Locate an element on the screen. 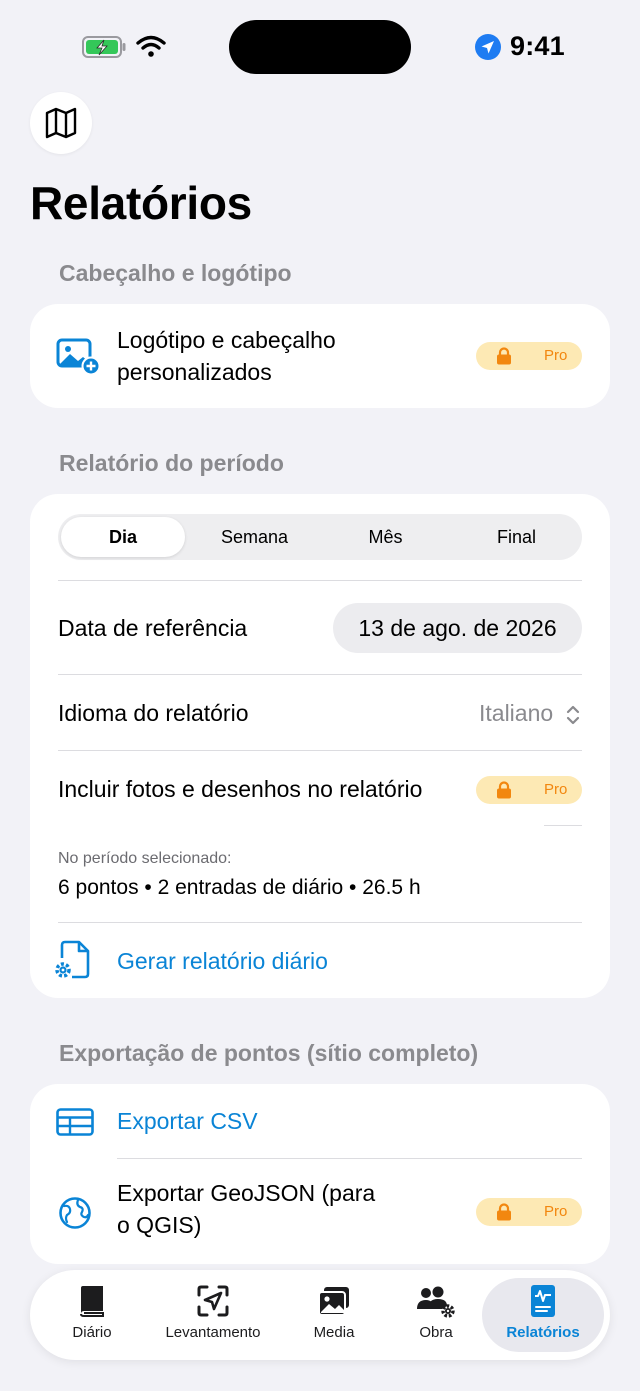 The image size is (640, 1391). tab-media: Media is located at coordinates (334, 1315).